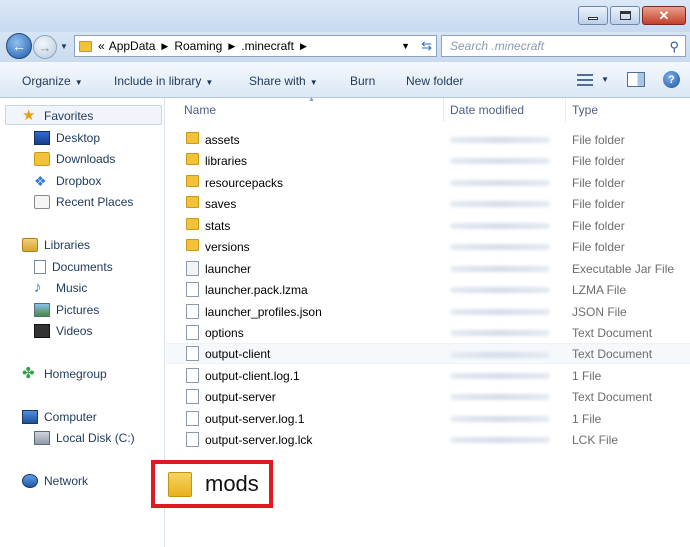 This screenshot has width=690, height=547. I want to click on maximize-button, so click(625, 15).